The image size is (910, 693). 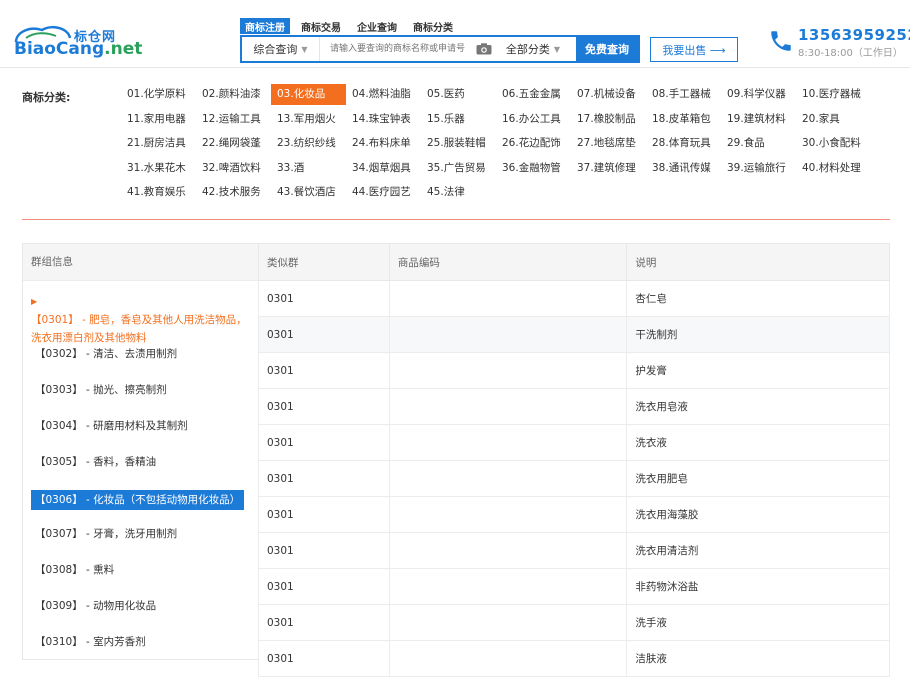 I want to click on category-item: 25.服装鞋帽, so click(x=458, y=143).